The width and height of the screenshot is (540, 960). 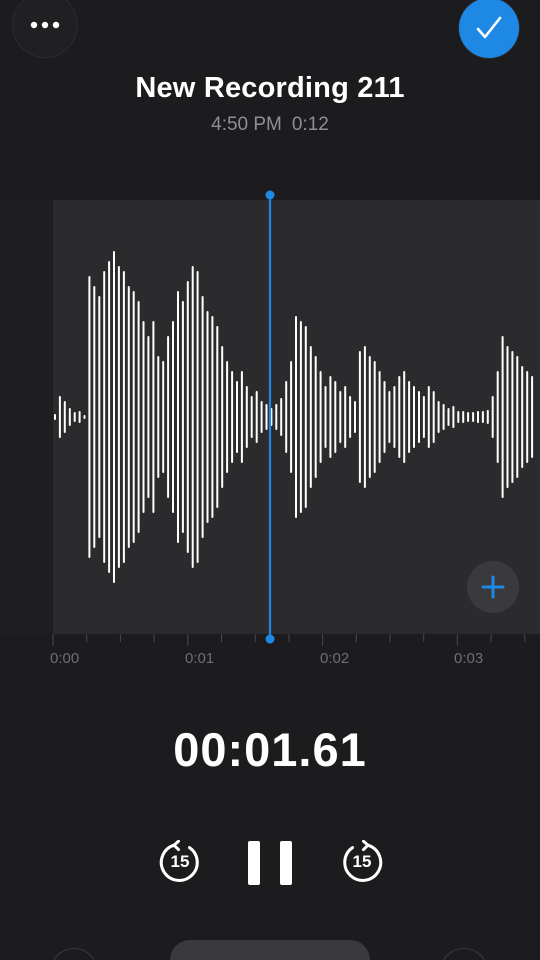 I want to click on tick-label-3: 0:03, so click(x=469, y=658).